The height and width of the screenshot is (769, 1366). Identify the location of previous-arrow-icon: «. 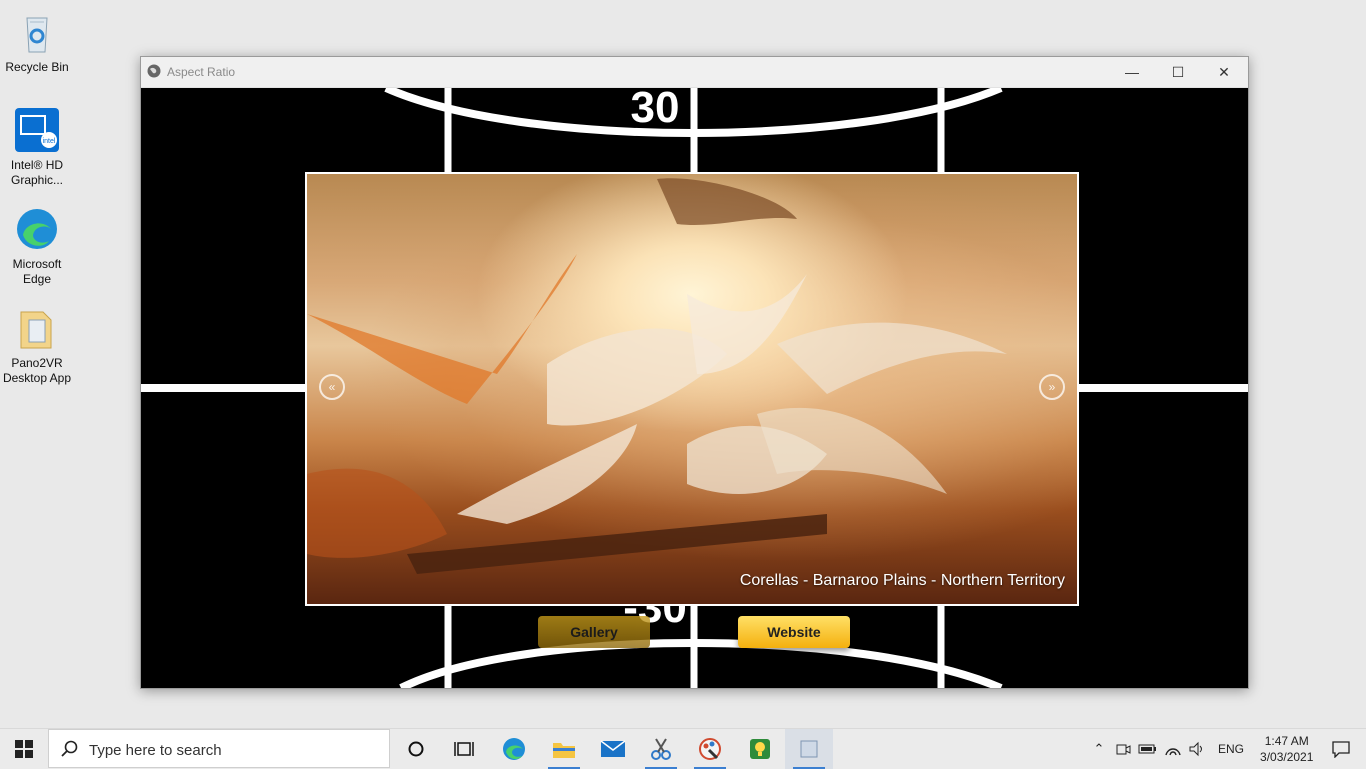
(332, 387).